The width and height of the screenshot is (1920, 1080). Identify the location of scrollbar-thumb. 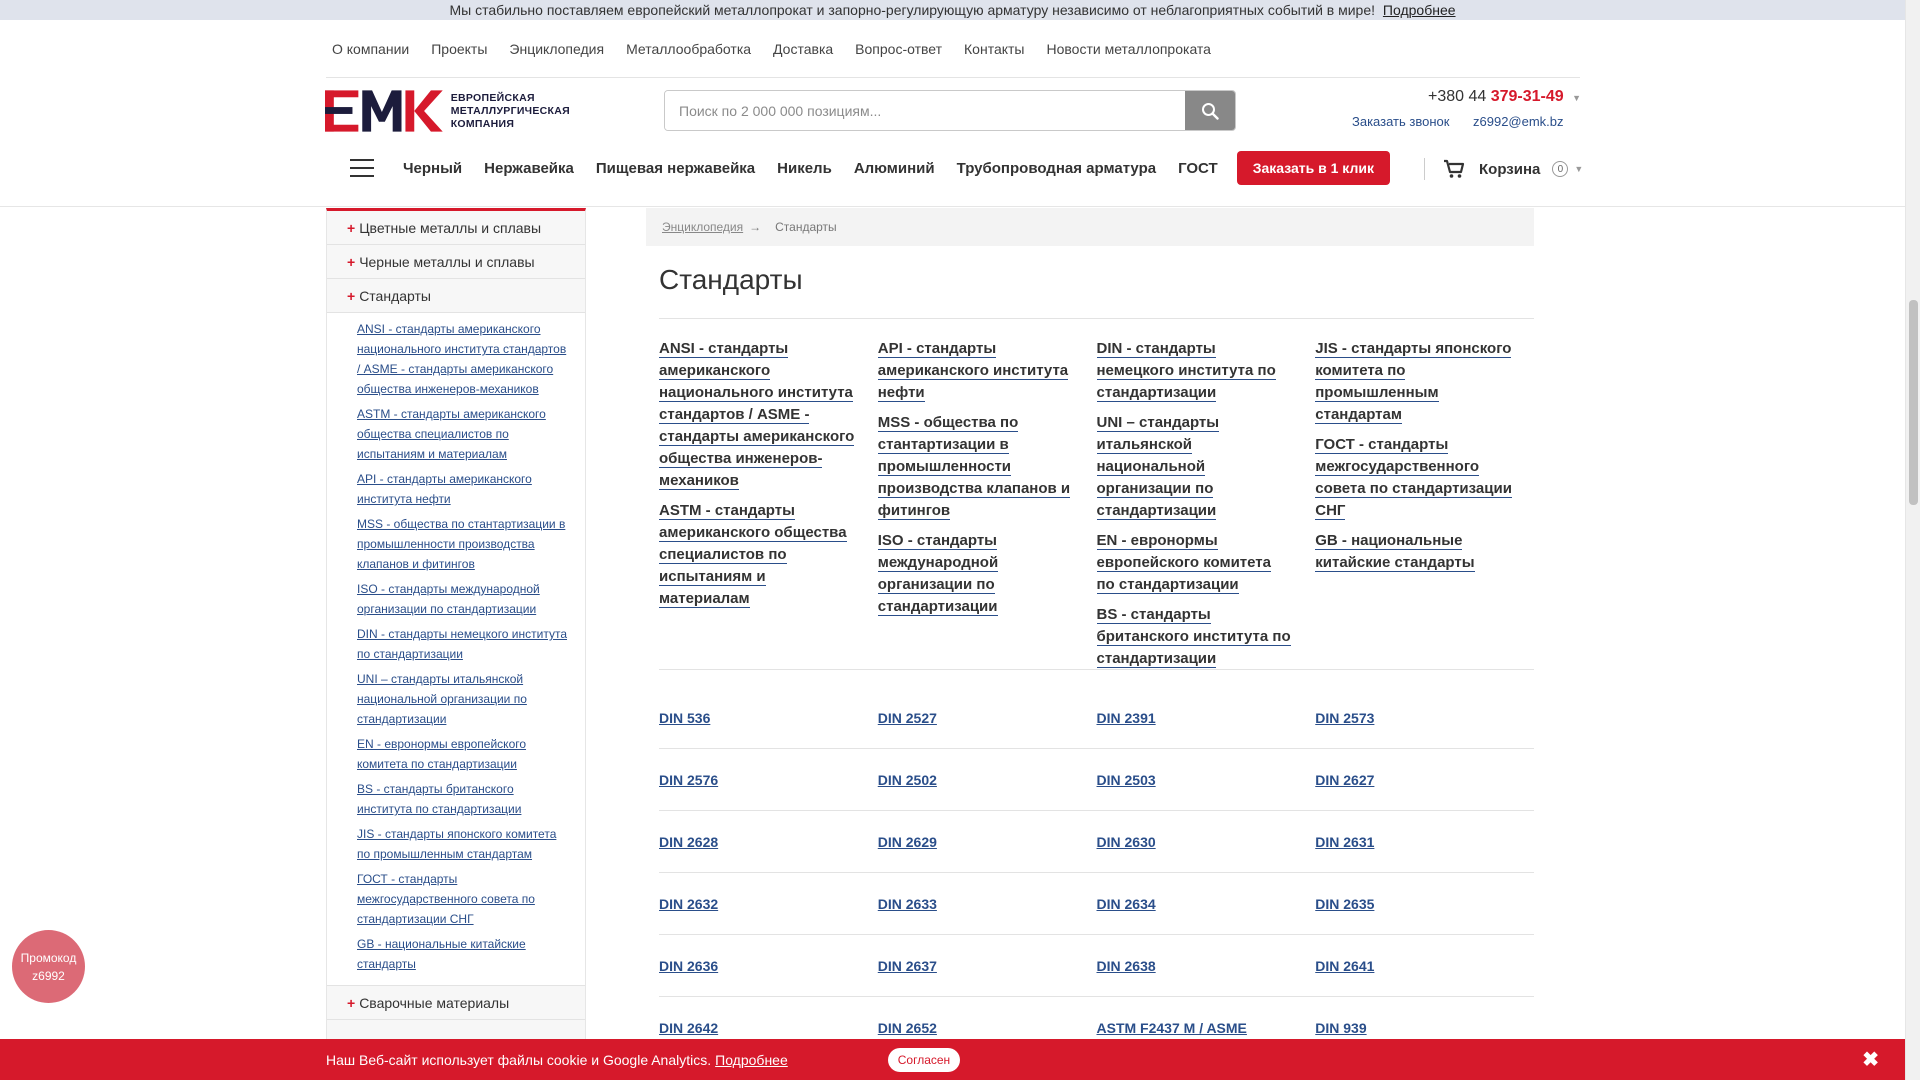
(1913, 402).